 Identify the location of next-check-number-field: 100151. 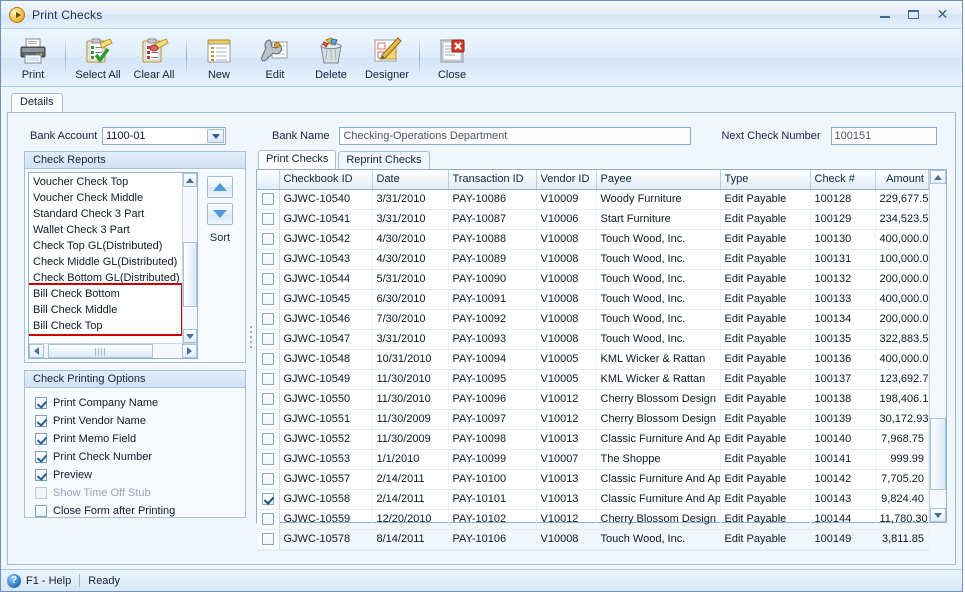
(883, 136).